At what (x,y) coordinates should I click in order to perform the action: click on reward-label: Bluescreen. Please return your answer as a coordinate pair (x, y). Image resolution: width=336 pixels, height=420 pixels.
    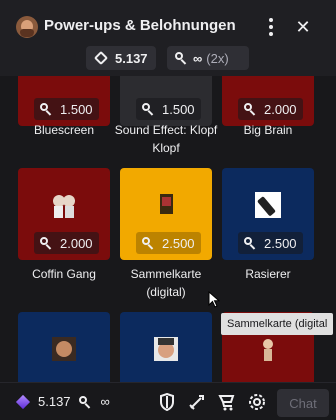
    Looking at the image, I should click on (64, 130).